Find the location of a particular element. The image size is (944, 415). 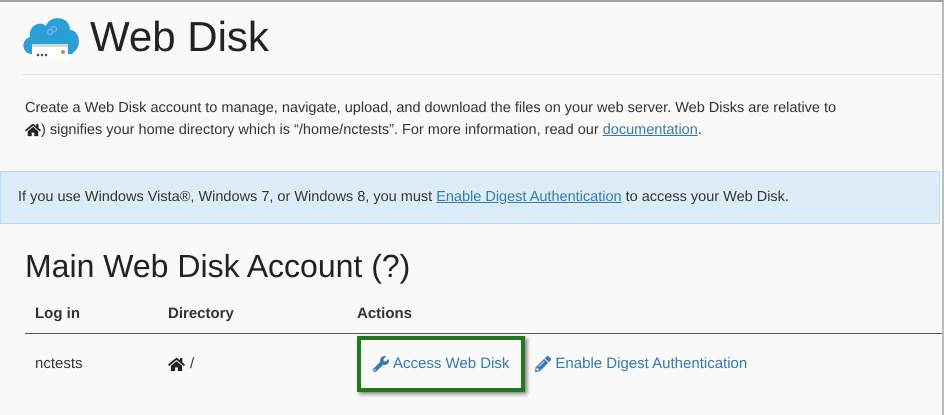

pencil-icon is located at coordinates (543, 364).